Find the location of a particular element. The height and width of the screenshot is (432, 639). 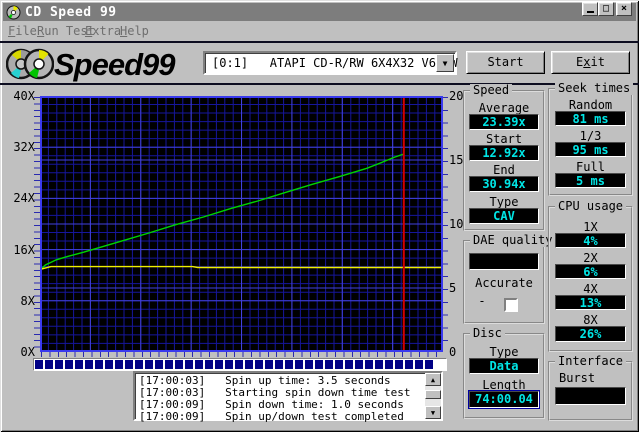

scroll-up-button: ▲ is located at coordinates (433, 379).